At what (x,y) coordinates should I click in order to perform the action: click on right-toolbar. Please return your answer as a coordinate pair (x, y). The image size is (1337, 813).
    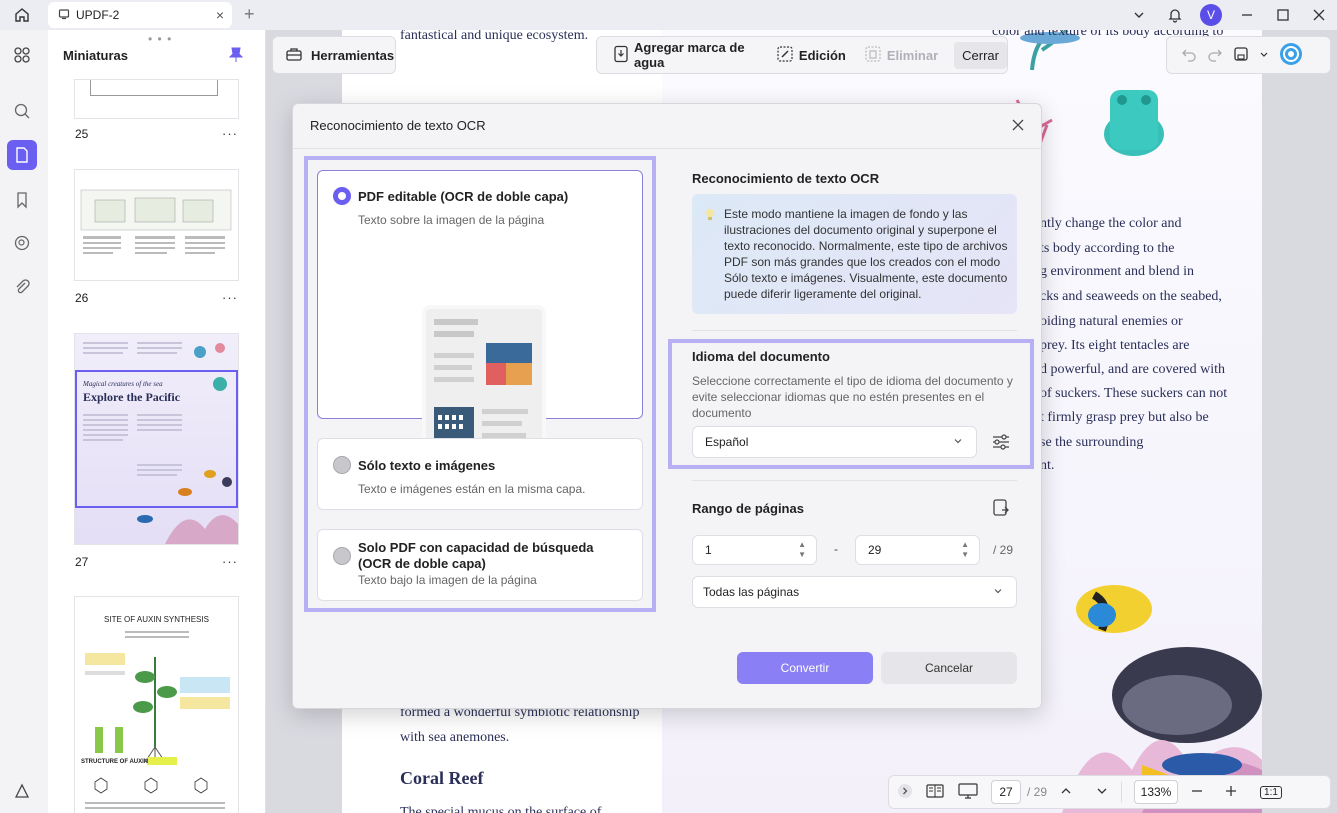
    Looking at the image, I should click on (1248, 55).